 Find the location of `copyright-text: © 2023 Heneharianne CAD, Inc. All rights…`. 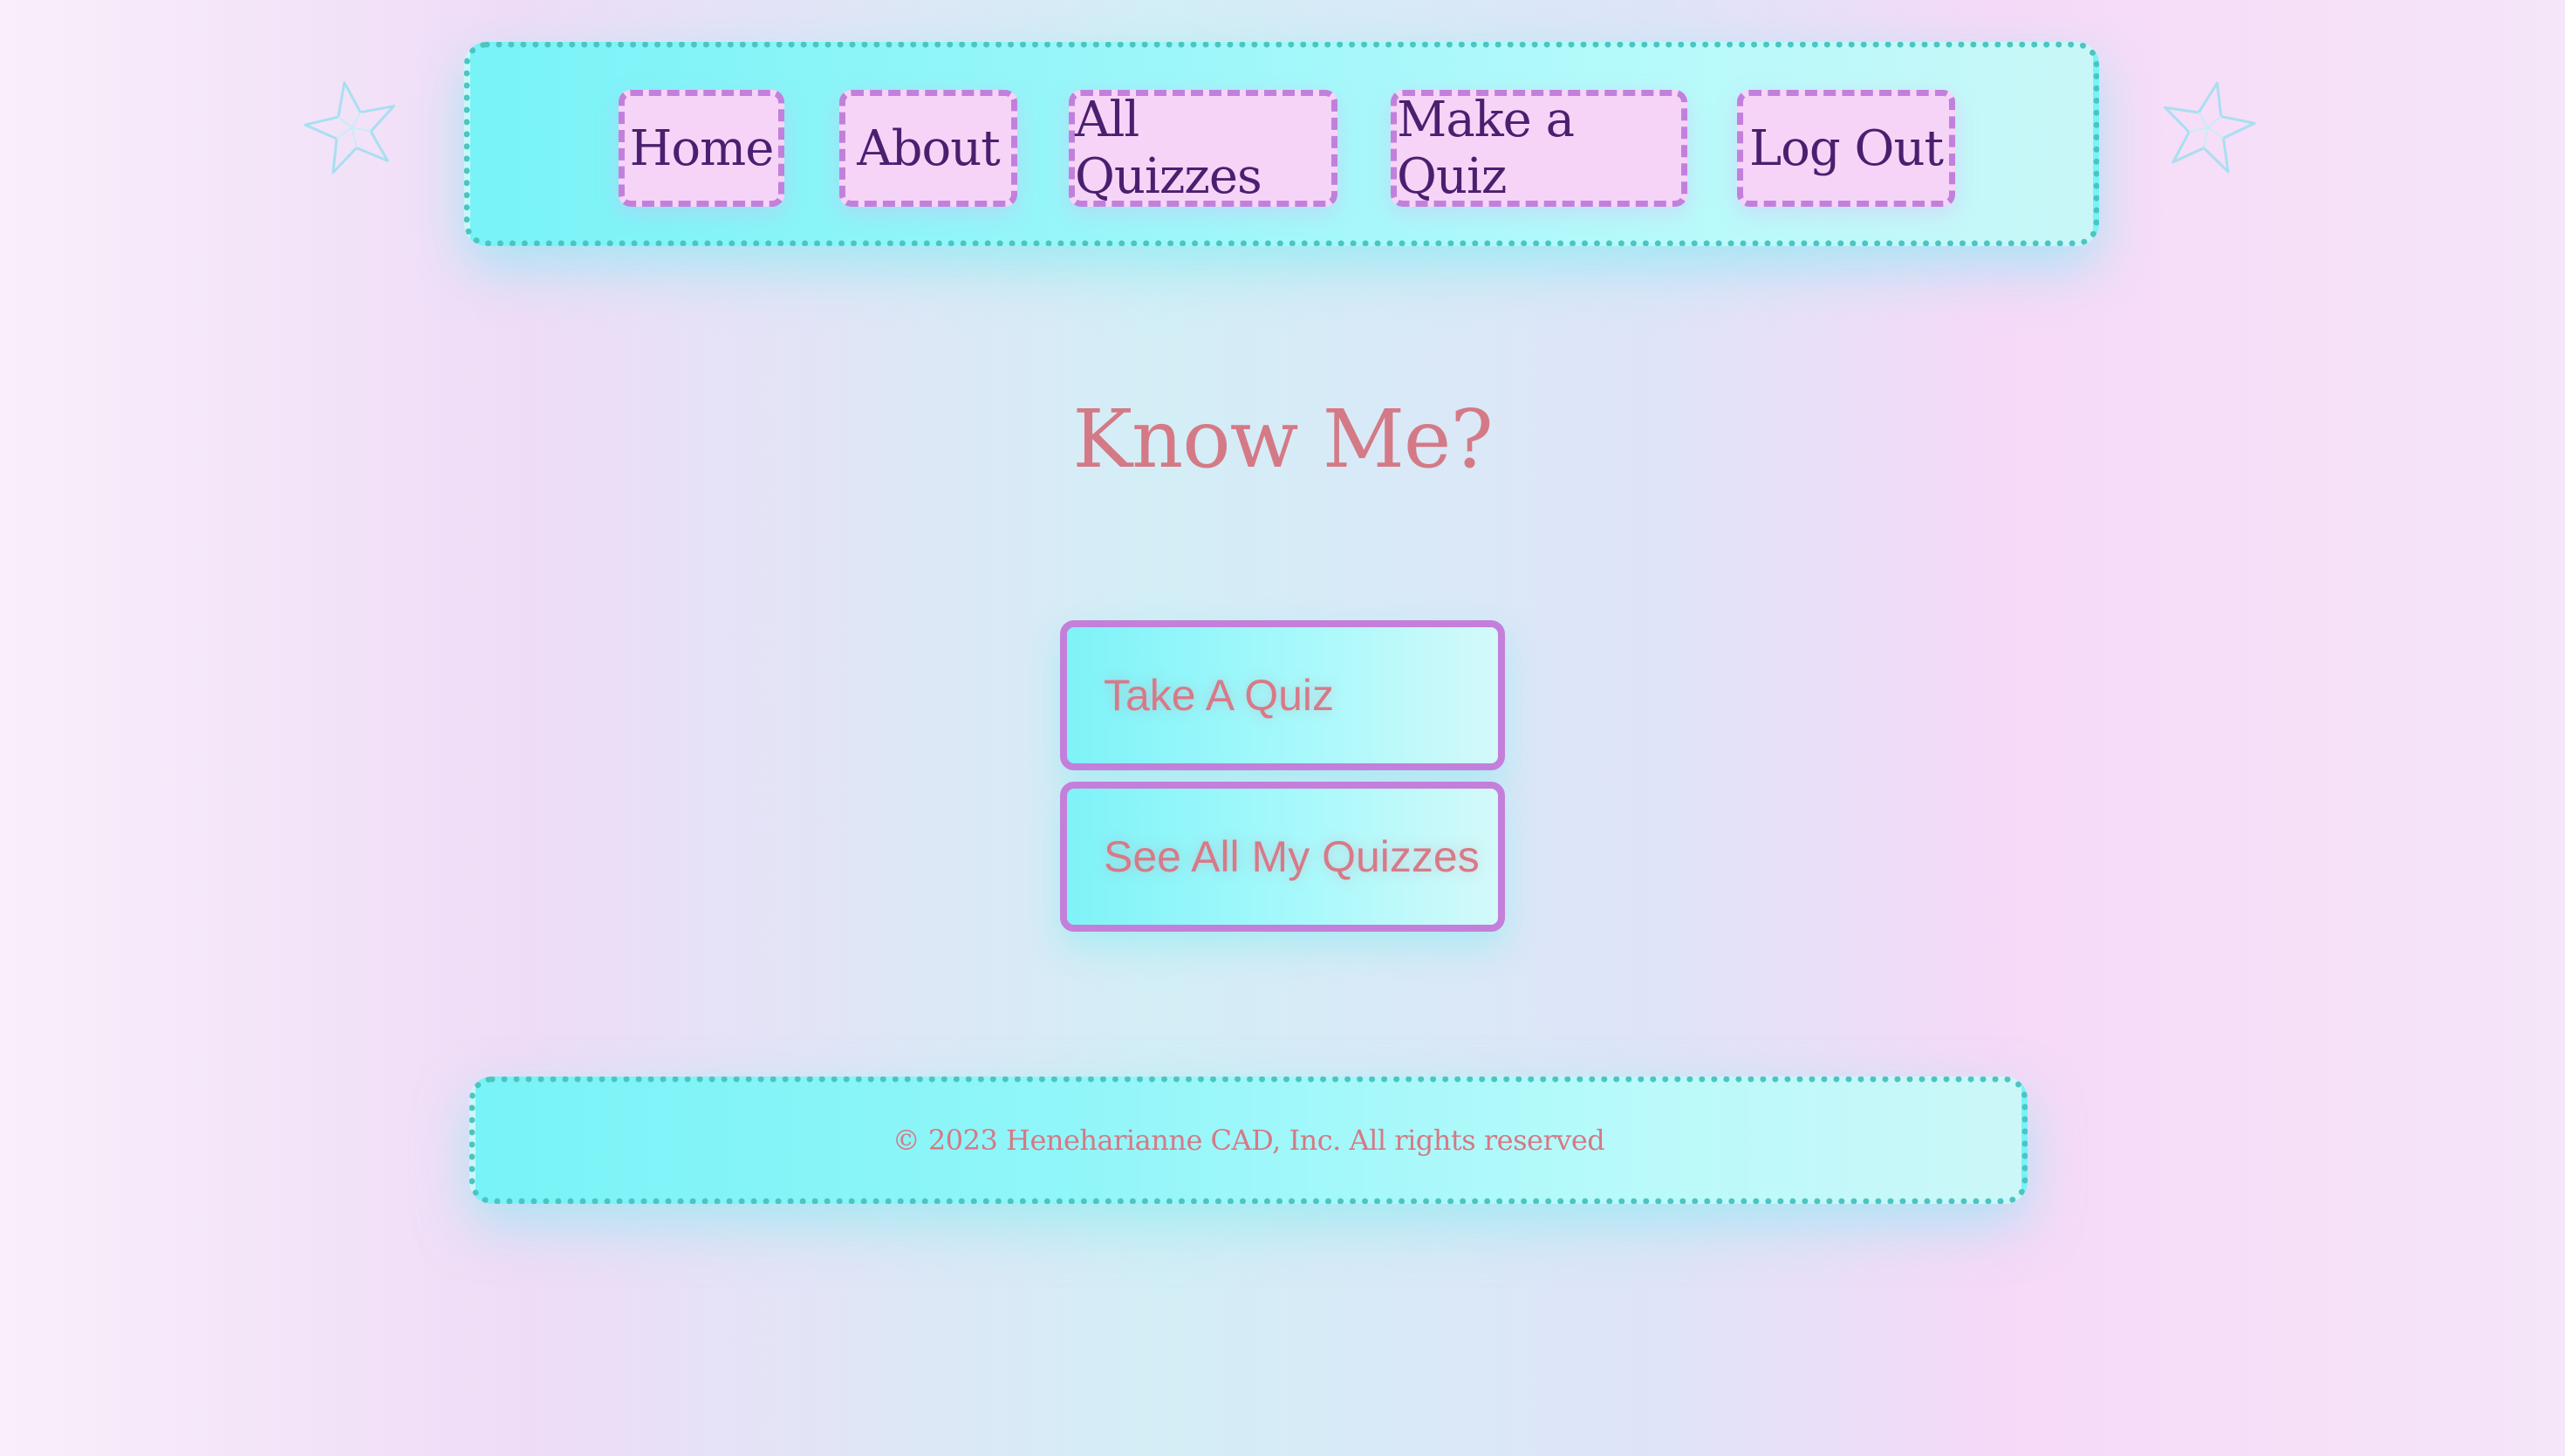

copyright-text: © 2023 Heneharianne CAD, Inc. All rights… is located at coordinates (1248, 1140).